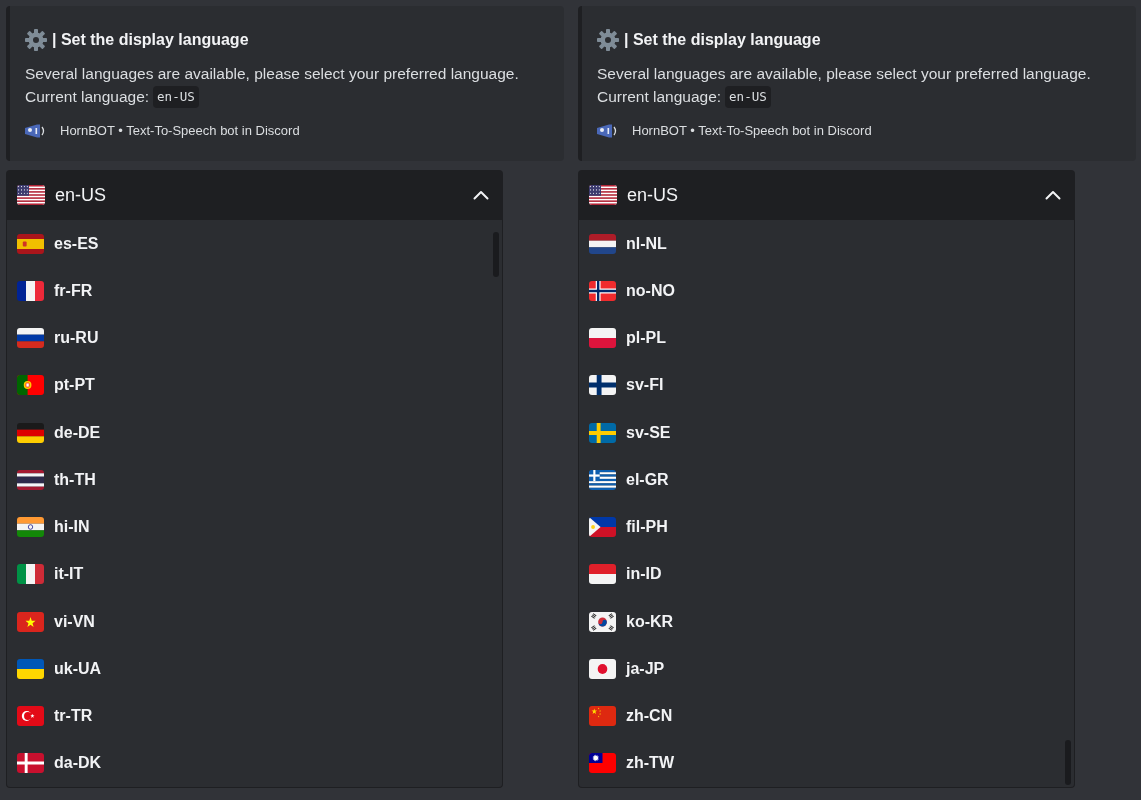 The width and height of the screenshot is (1141, 800). I want to click on language-option: hi-IN, so click(254, 527).